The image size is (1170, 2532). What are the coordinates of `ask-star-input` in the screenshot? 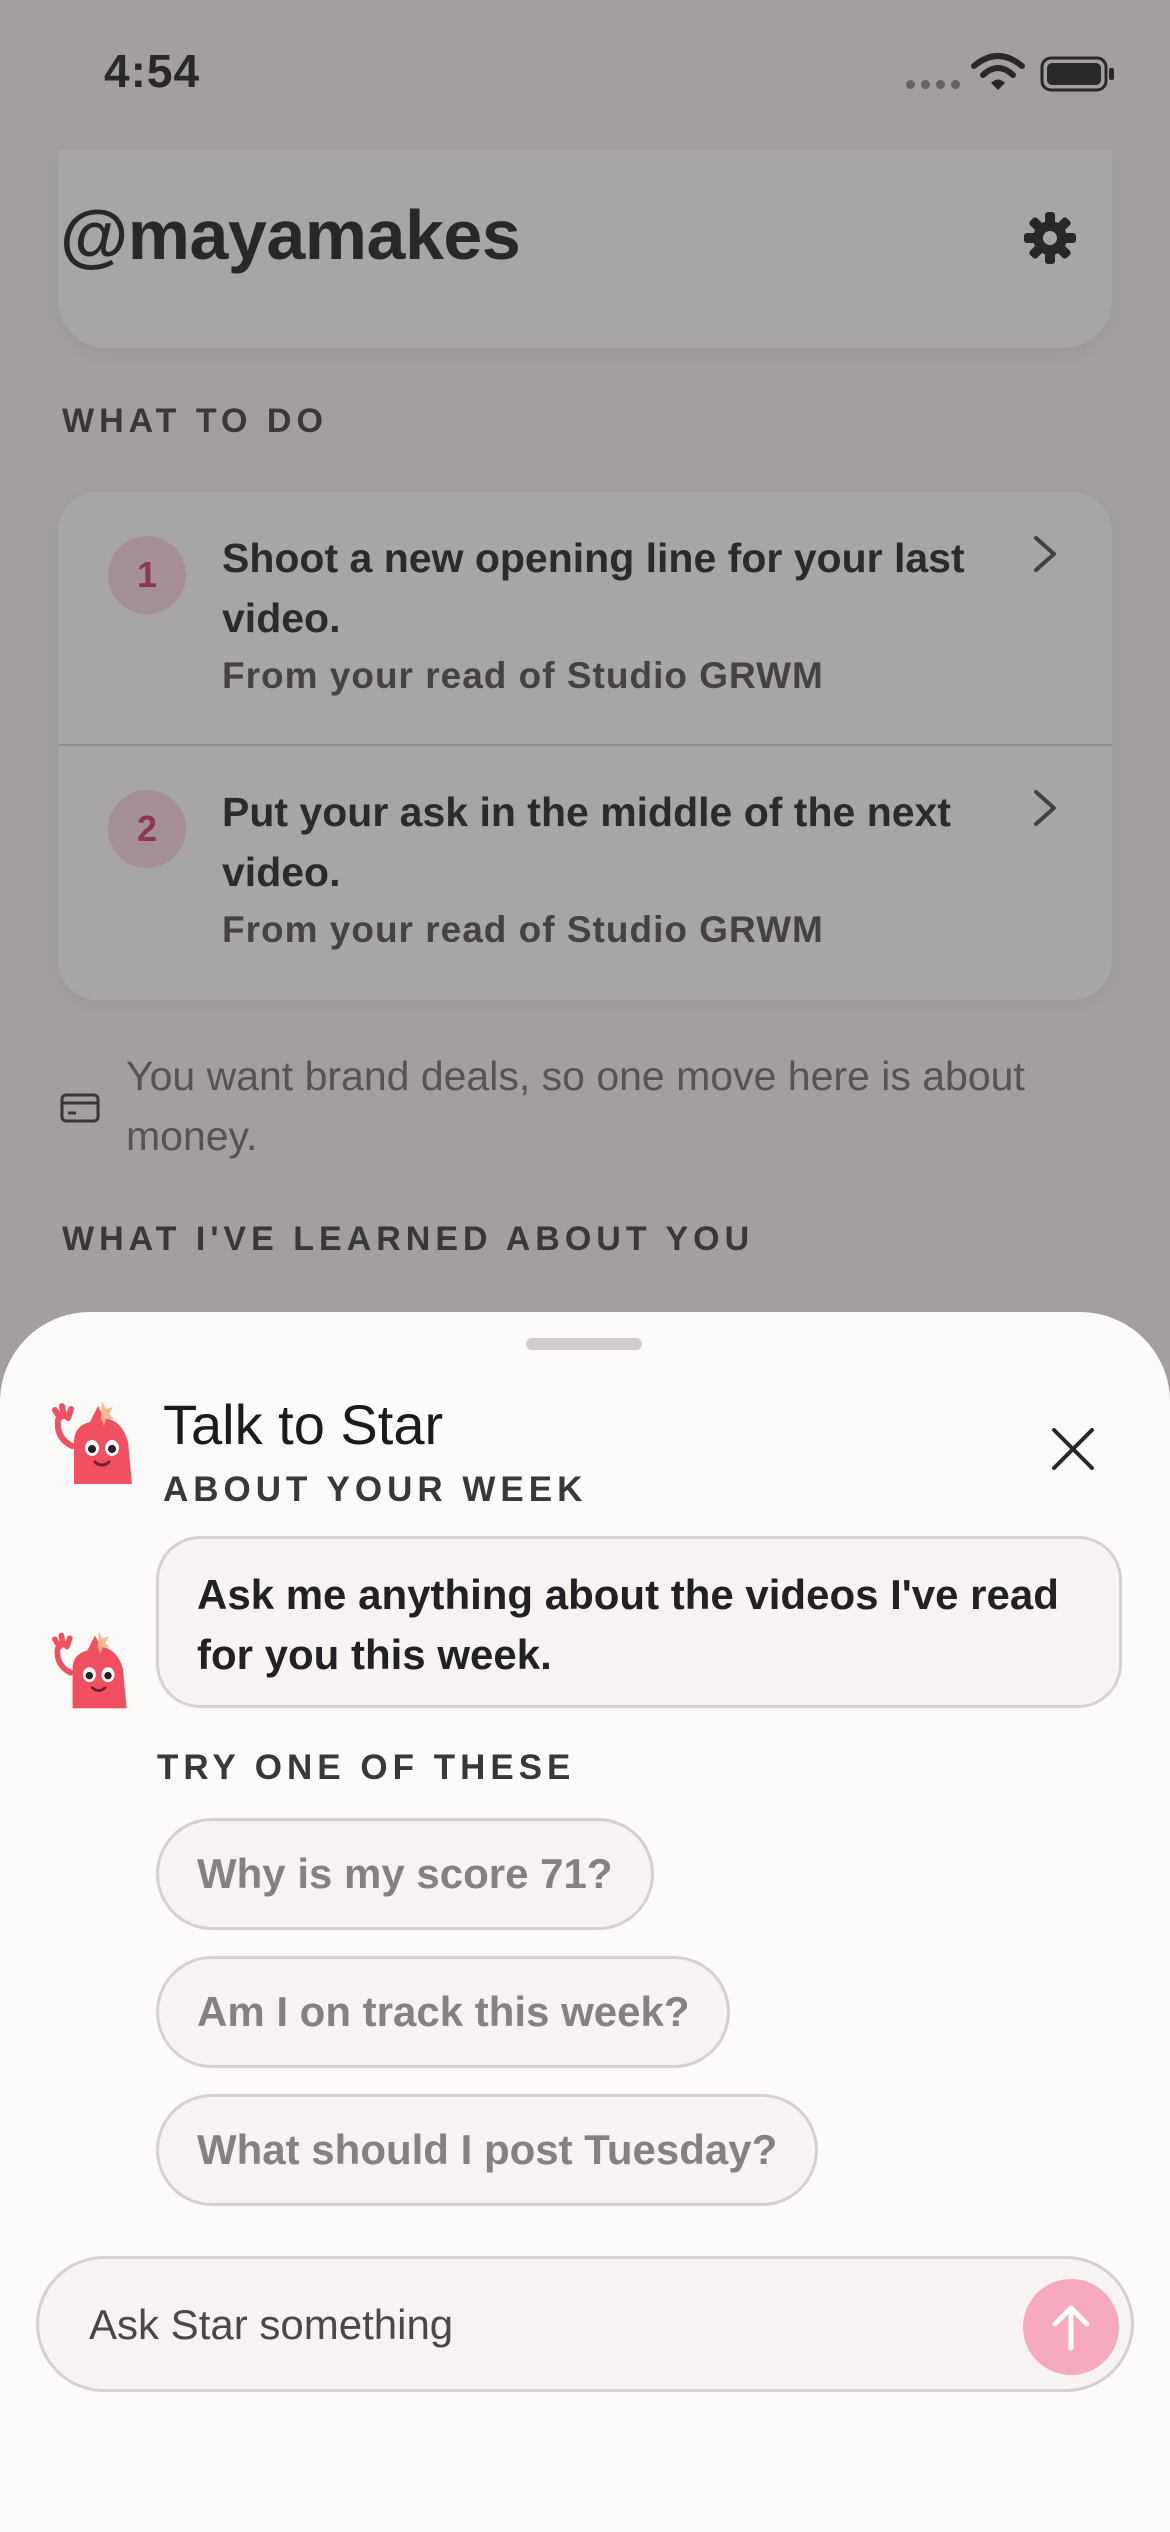 It's located at (539, 2325).